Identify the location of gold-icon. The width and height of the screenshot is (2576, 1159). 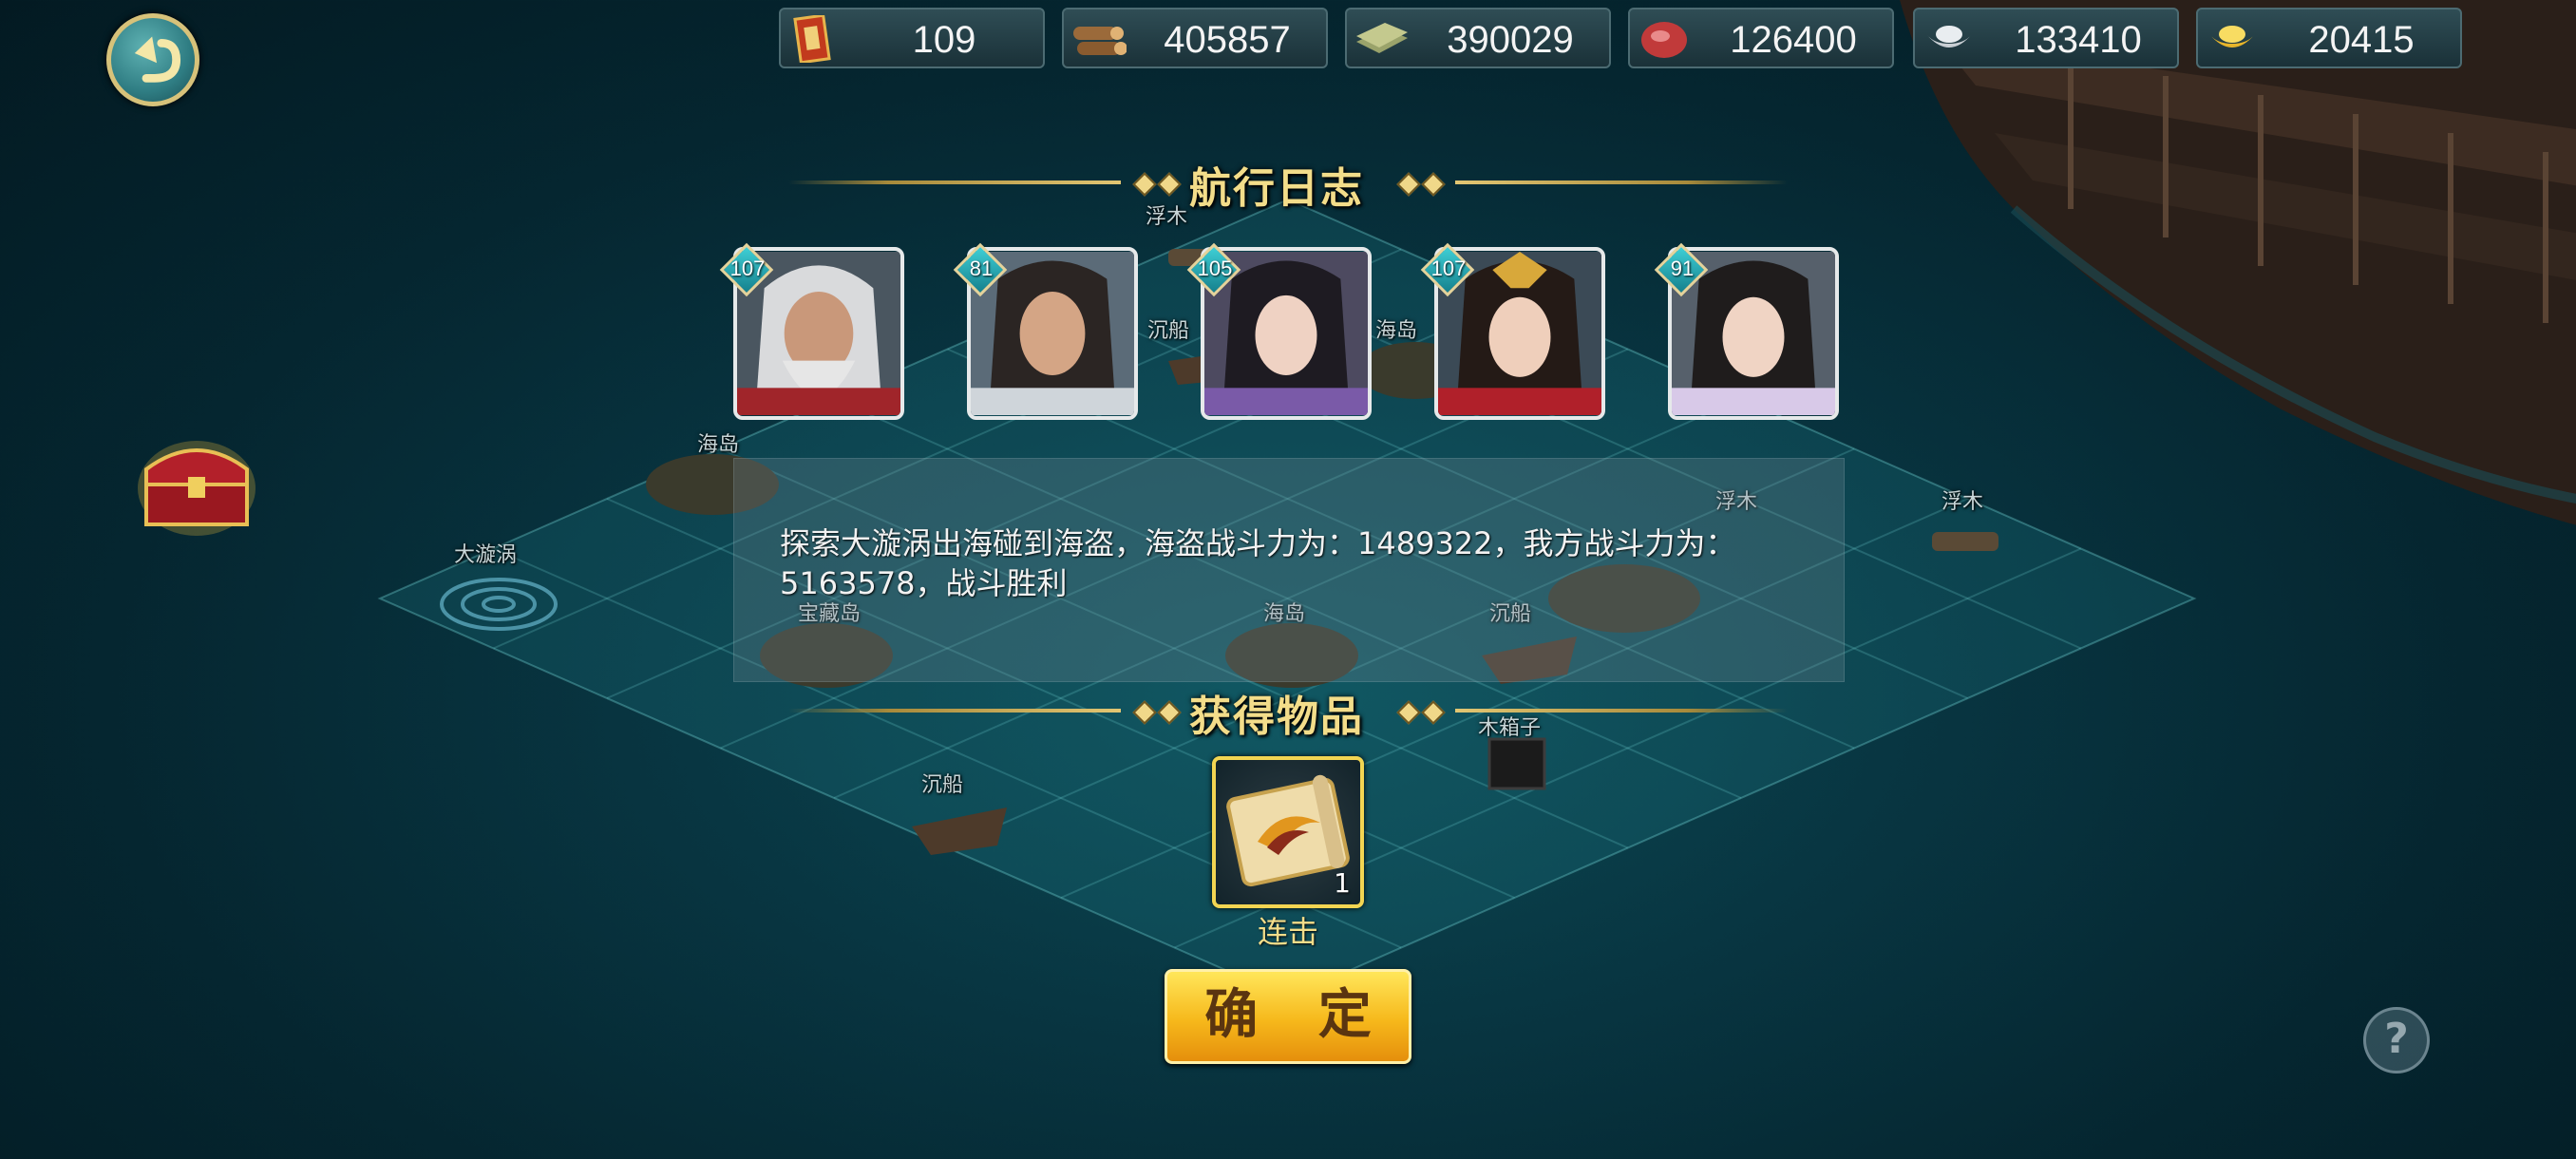
(2232, 37).